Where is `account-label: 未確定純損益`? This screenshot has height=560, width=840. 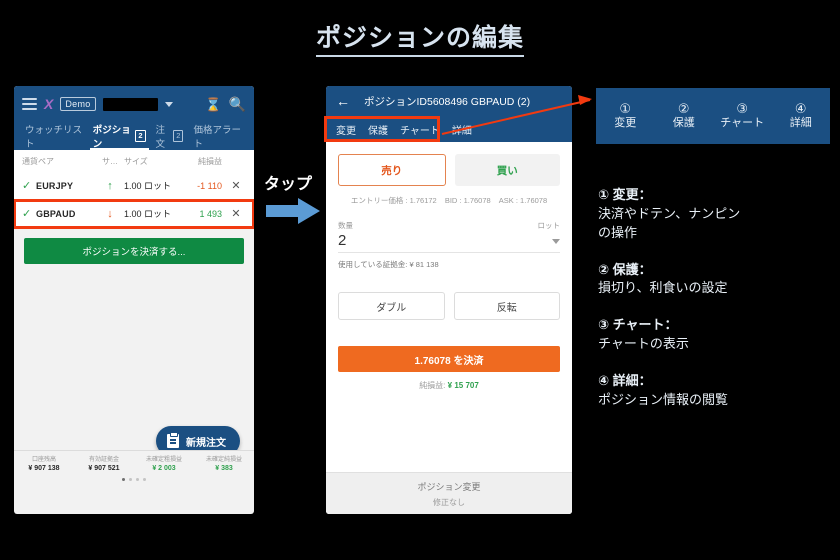 account-label: 未確定純損益 is located at coordinates (223, 460).